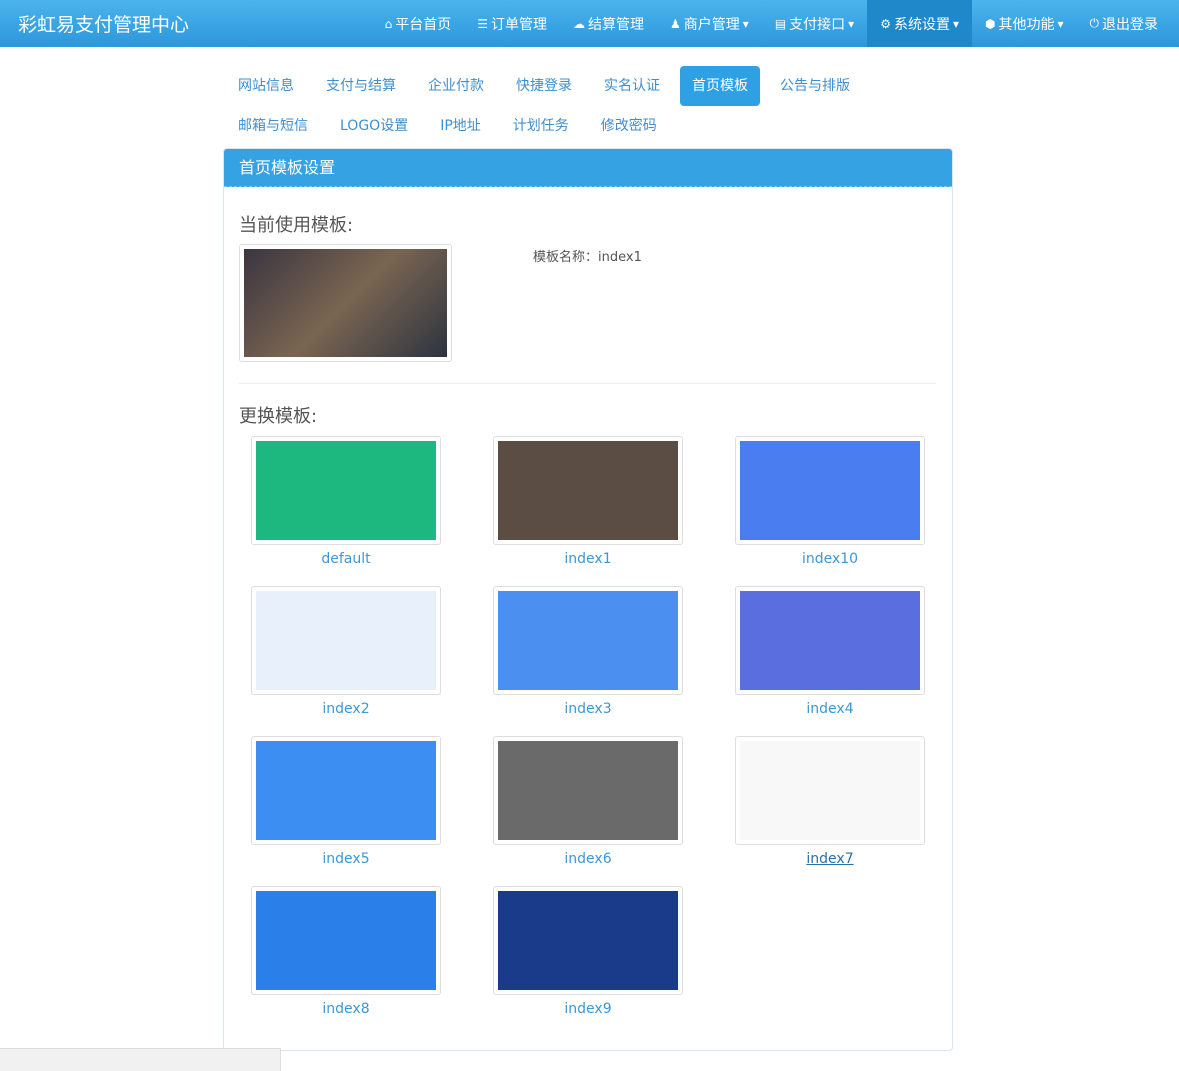  What do you see at coordinates (388, 23) in the screenshot?
I see `home-icon: ⌂` at bounding box center [388, 23].